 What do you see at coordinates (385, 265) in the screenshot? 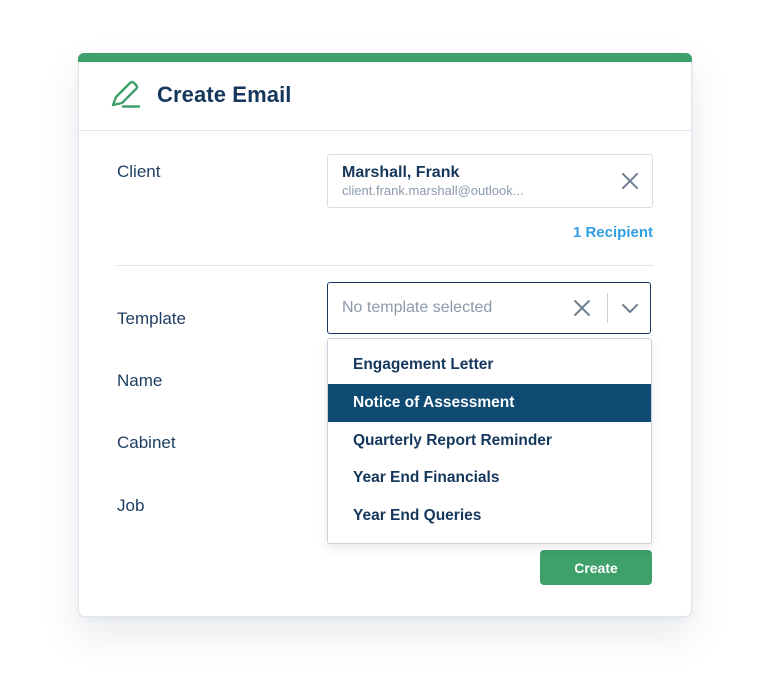
I see `section-divider` at bounding box center [385, 265].